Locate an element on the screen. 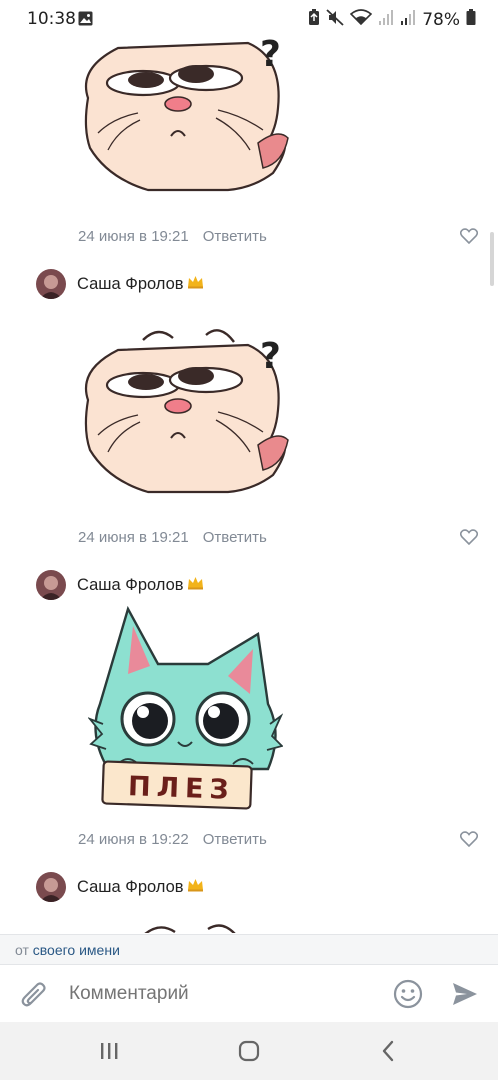 The height and width of the screenshot is (1080, 498). battery-saver-icon is located at coordinates (314, 20).